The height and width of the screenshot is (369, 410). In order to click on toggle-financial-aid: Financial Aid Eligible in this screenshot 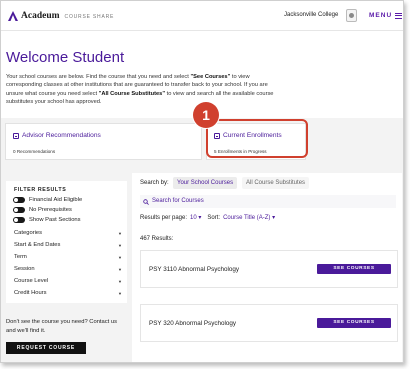, I will do `click(47, 200)`.